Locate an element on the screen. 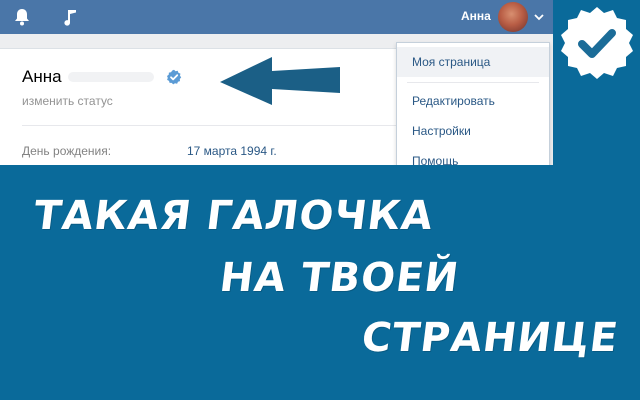  change-status-link: изменить статус is located at coordinates (67, 101).